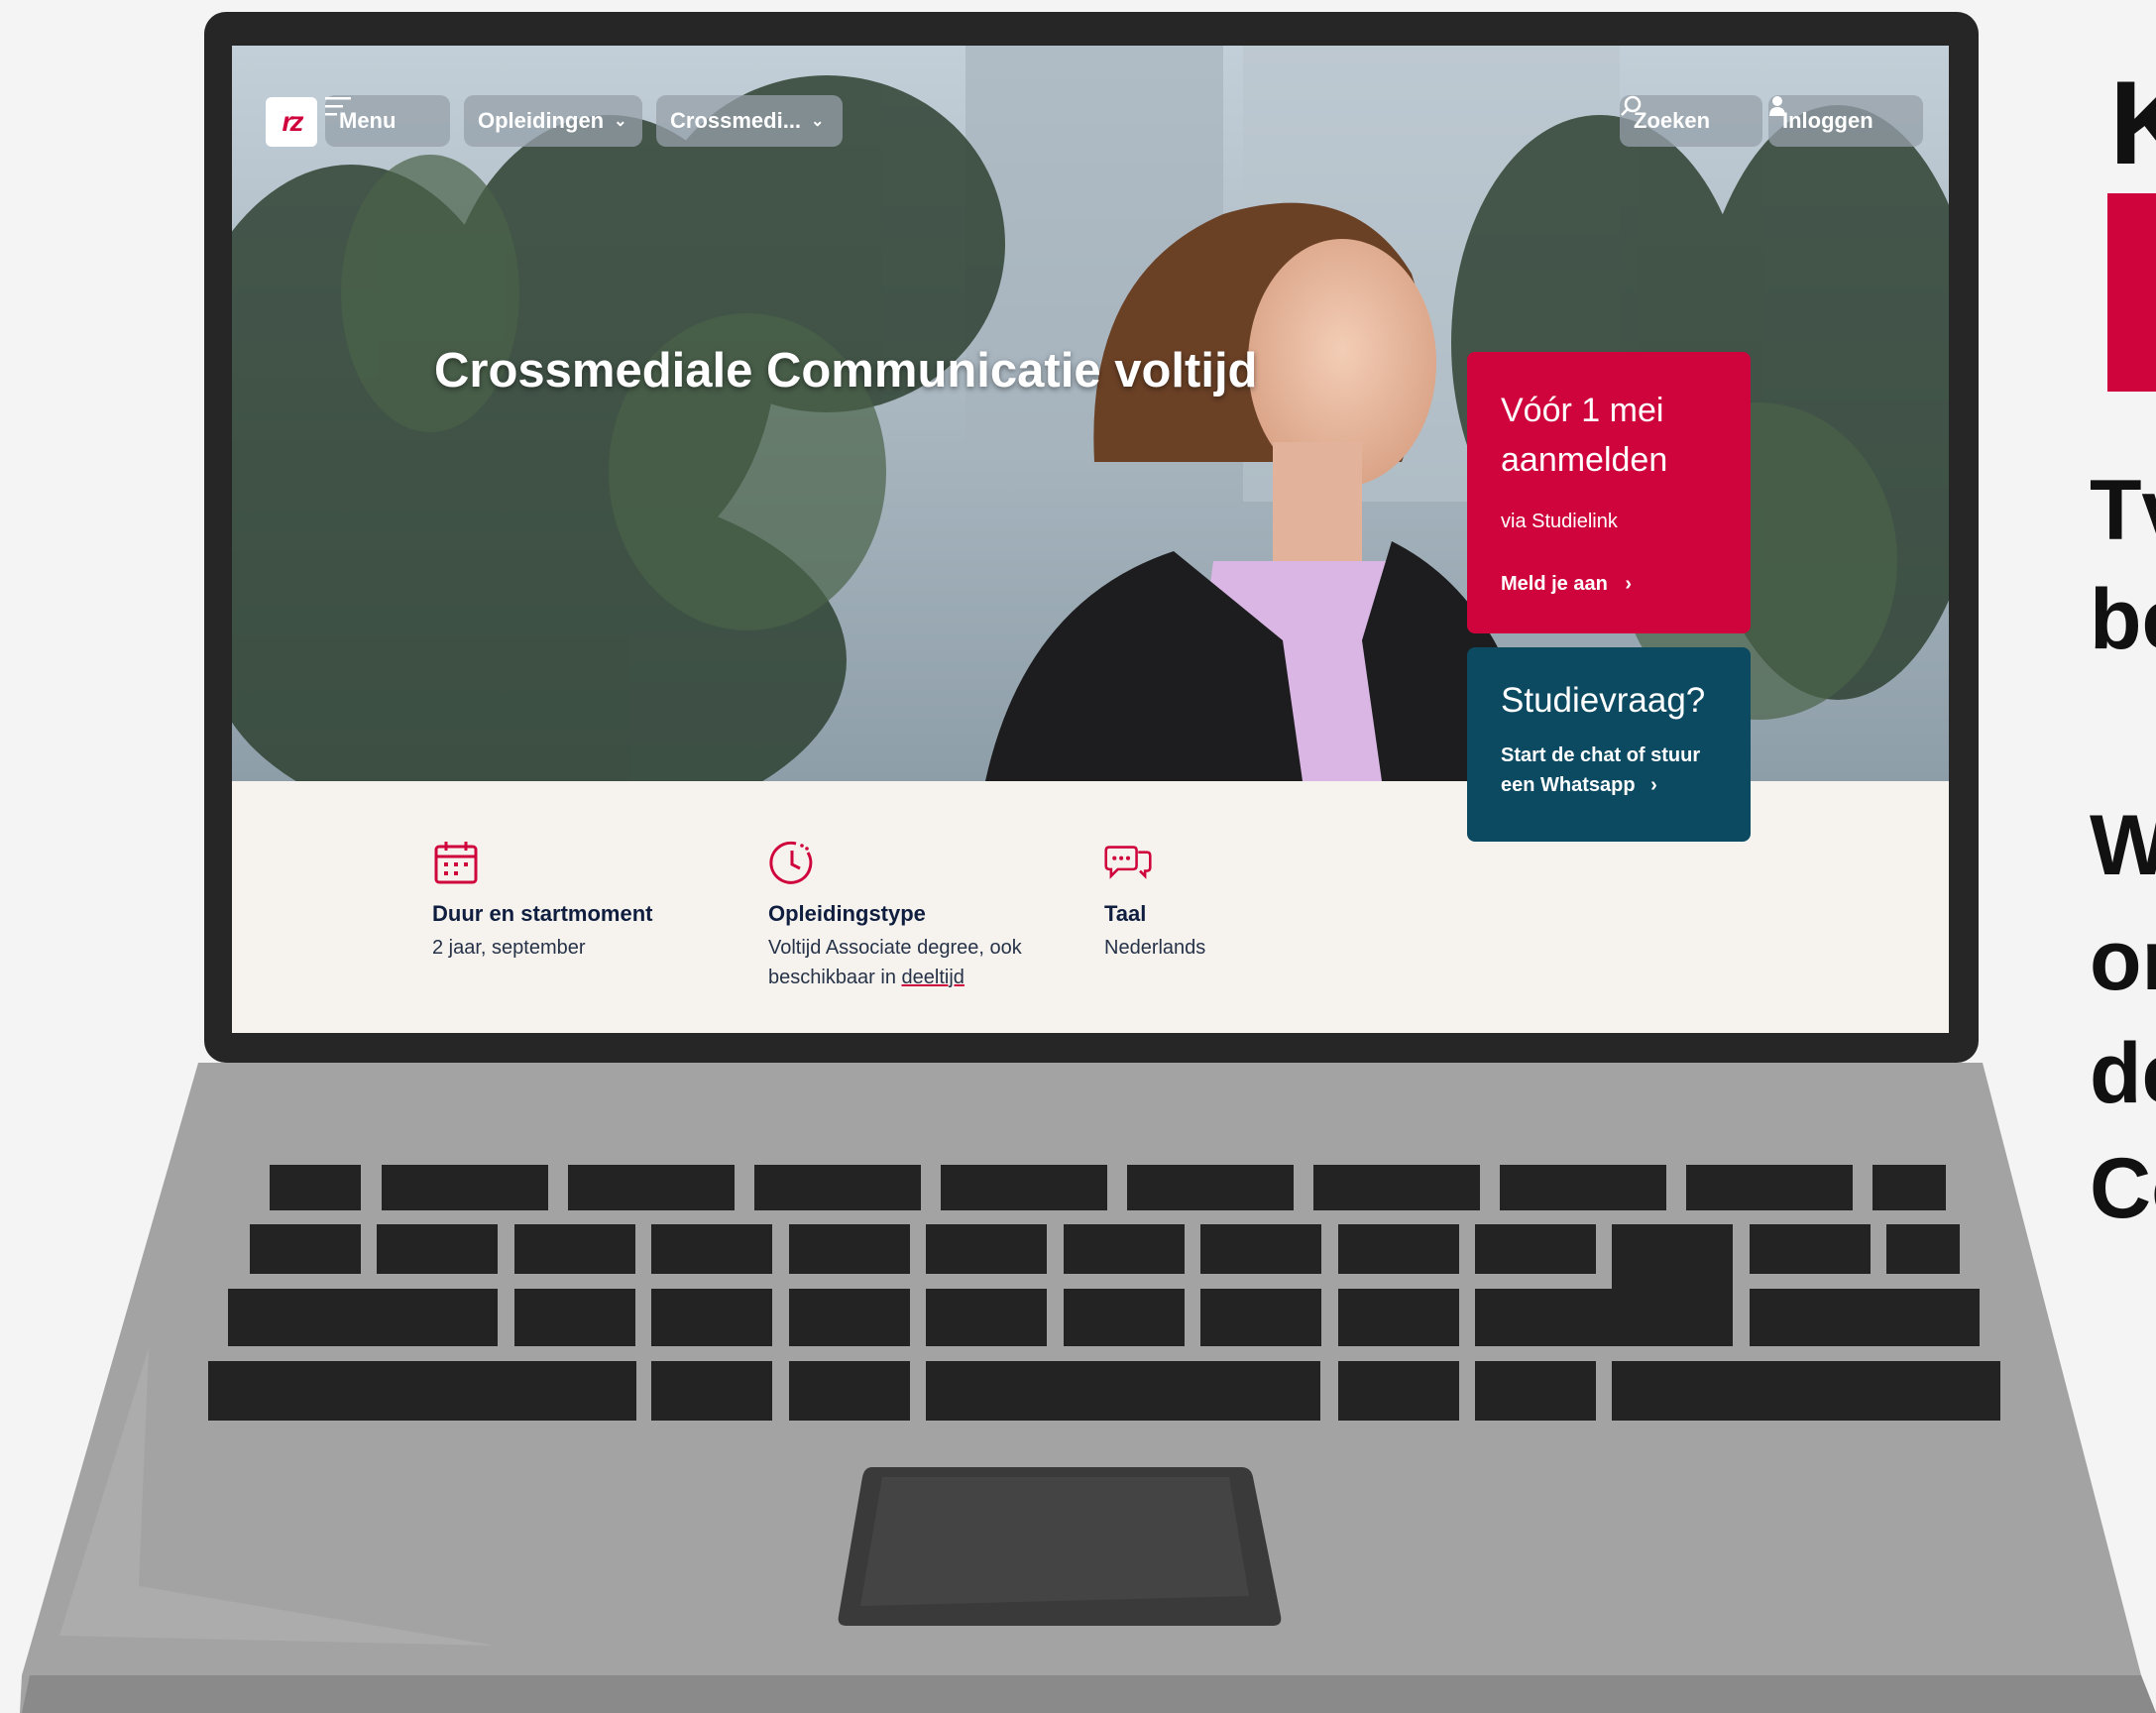  I want to click on opleidingen-dropdown: Opleidingen ⌄, so click(553, 121).